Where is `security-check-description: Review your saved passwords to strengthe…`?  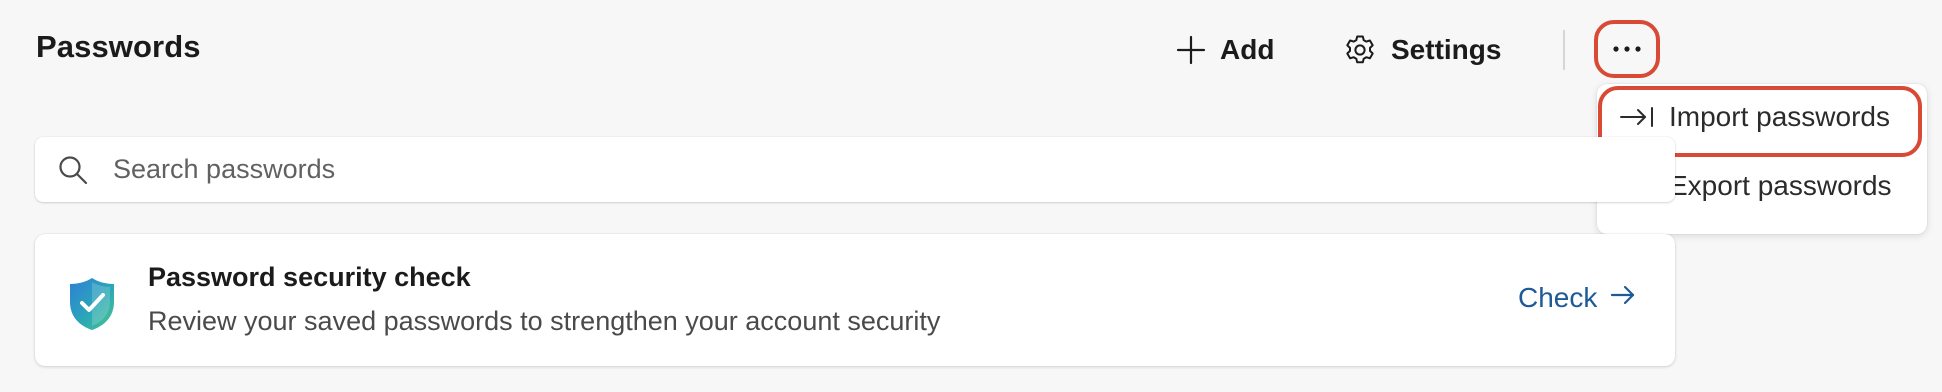 security-check-description: Review your saved passwords to strengthe… is located at coordinates (544, 321).